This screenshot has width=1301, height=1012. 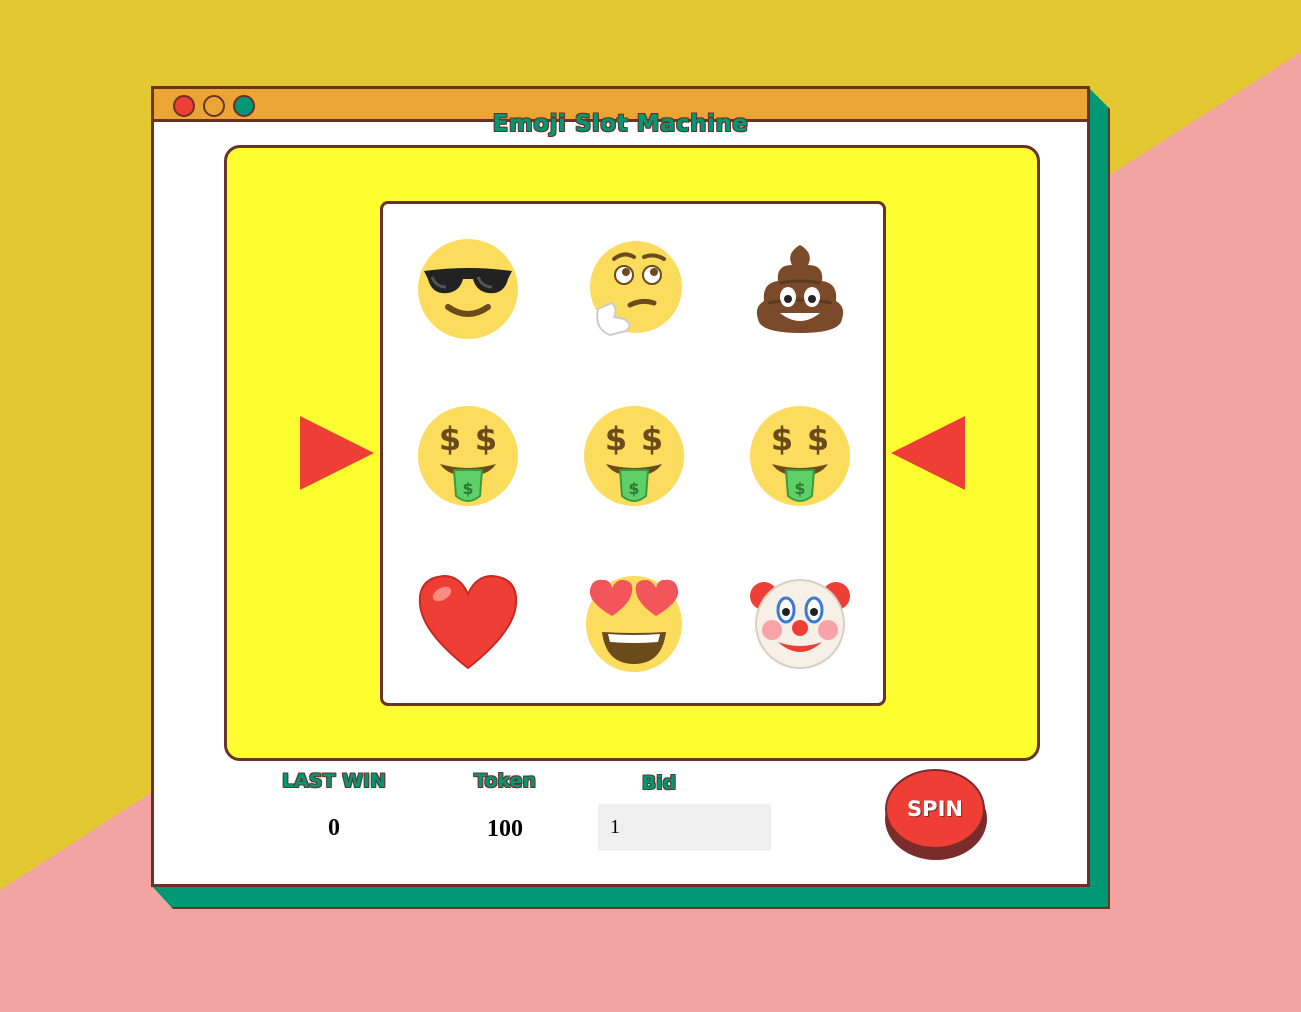 I want to click on page-title: Emoji Slot Machine, so click(x=620, y=124).